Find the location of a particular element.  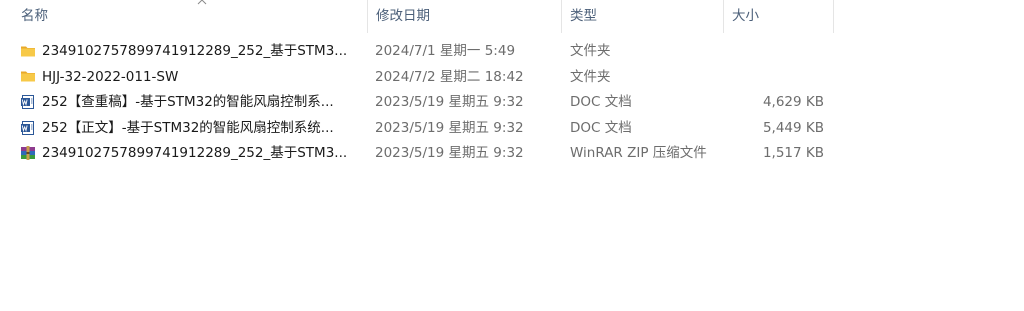

column-header-name: 名称 is located at coordinates (191, 16).